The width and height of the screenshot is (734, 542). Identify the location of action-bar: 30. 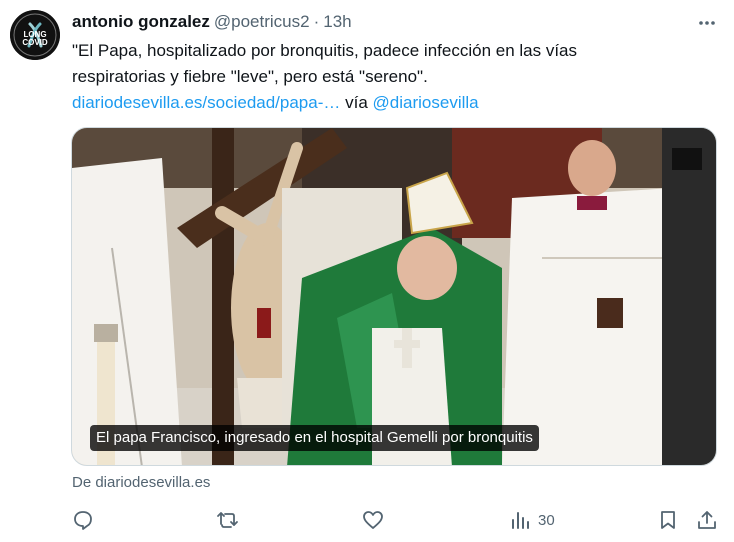
(397, 520).